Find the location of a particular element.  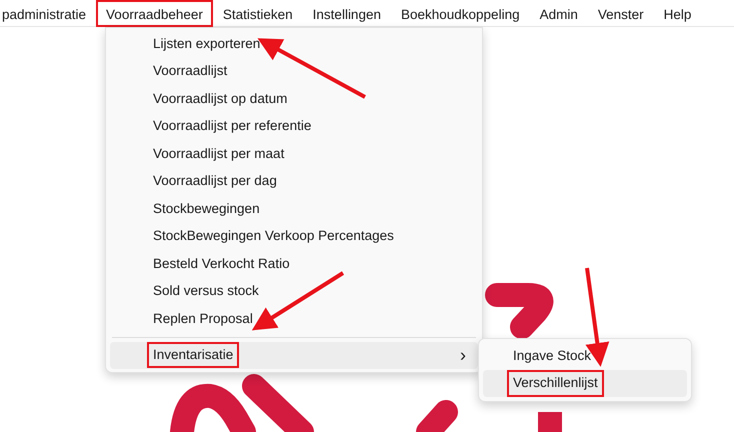

menu-entry: Voorraadlijst per referentie is located at coordinates (294, 126).